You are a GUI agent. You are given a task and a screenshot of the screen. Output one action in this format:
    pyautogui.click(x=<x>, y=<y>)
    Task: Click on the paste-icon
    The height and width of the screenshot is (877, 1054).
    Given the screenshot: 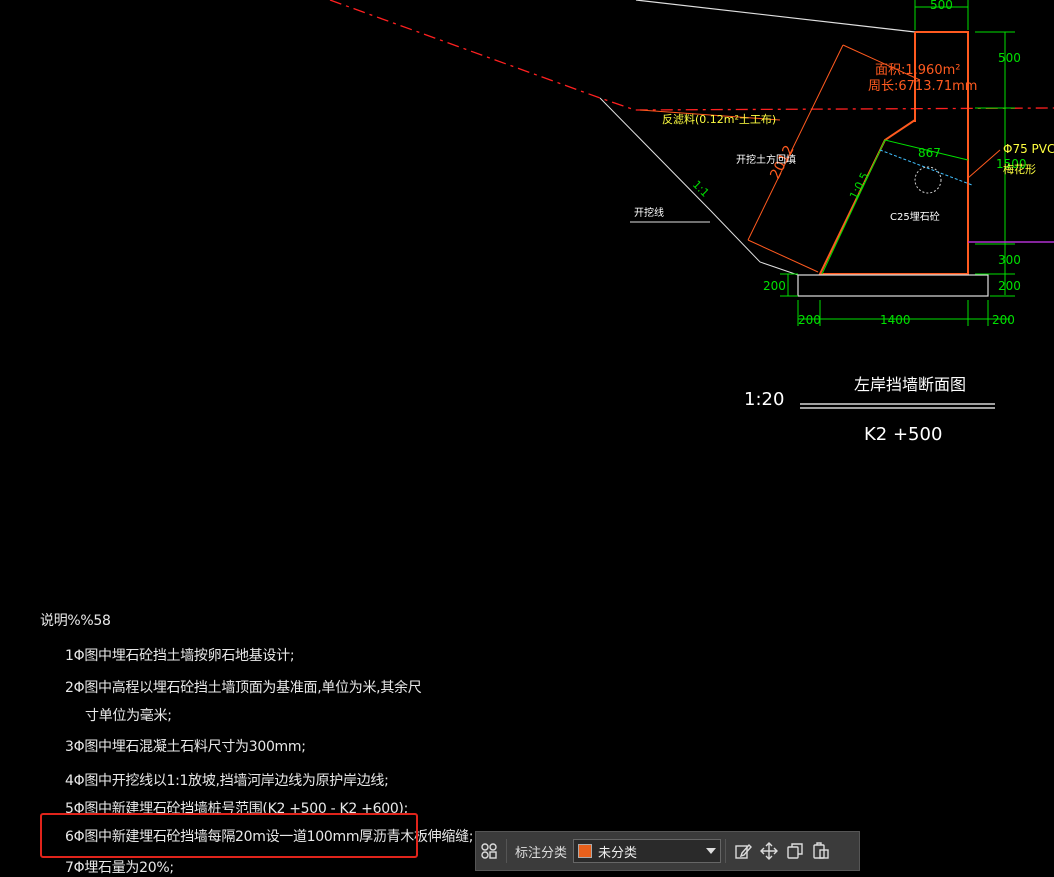 What is the action you would take?
    pyautogui.click(x=821, y=851)
    